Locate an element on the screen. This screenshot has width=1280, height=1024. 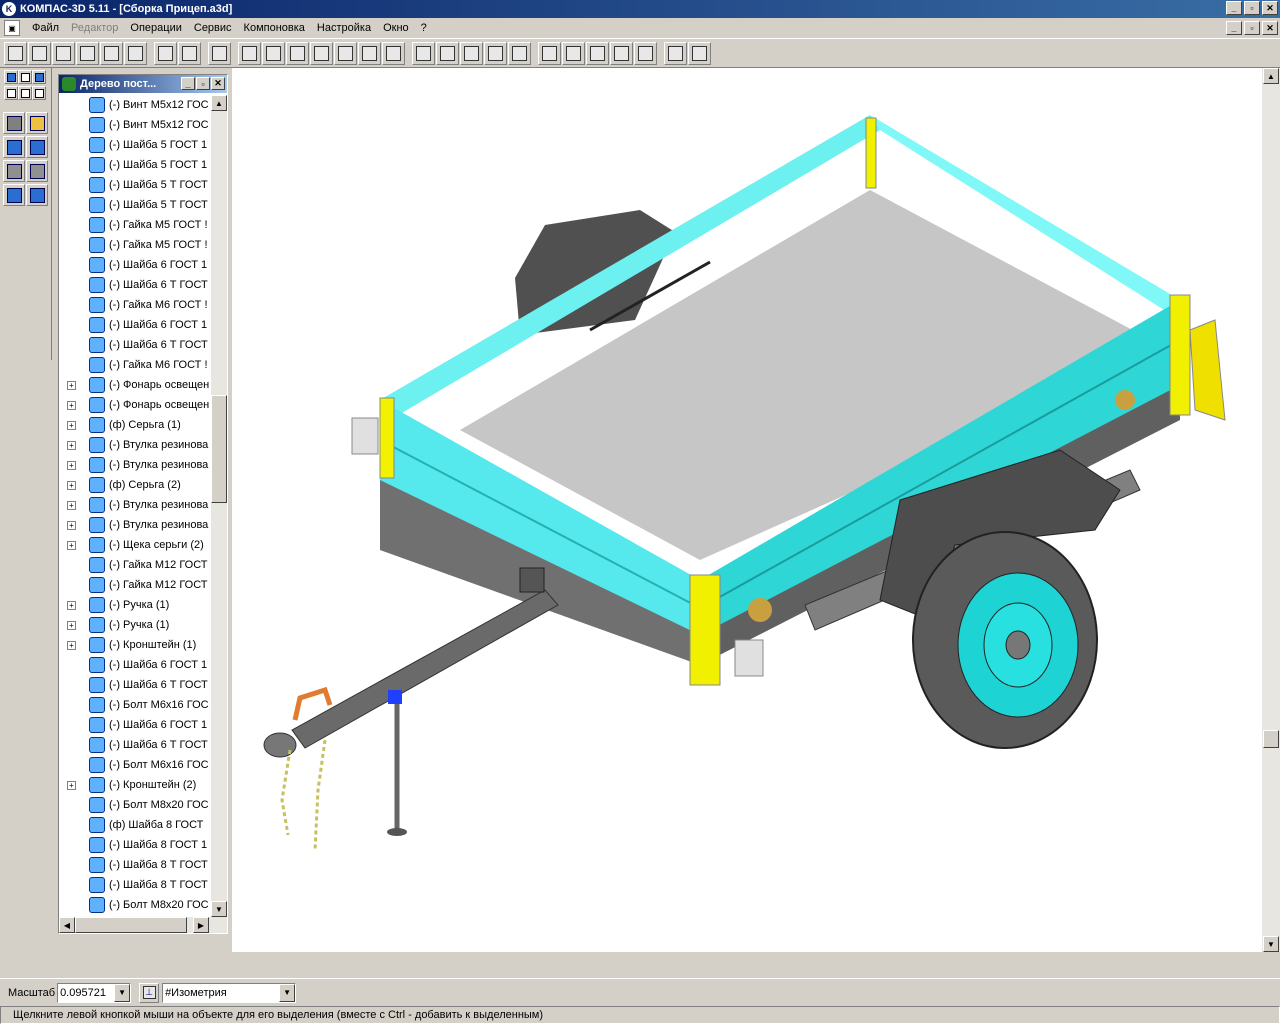
new-document-icon is located at coordinates (87, 53).